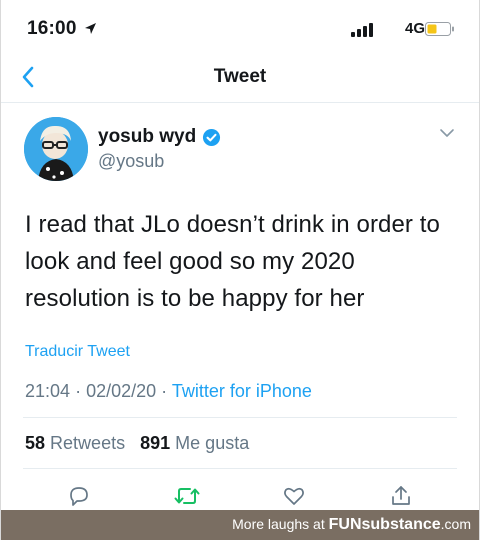  Describe the element at coordinates (155, 443) in the screenshot. I see `likes-count: 891` at that location.